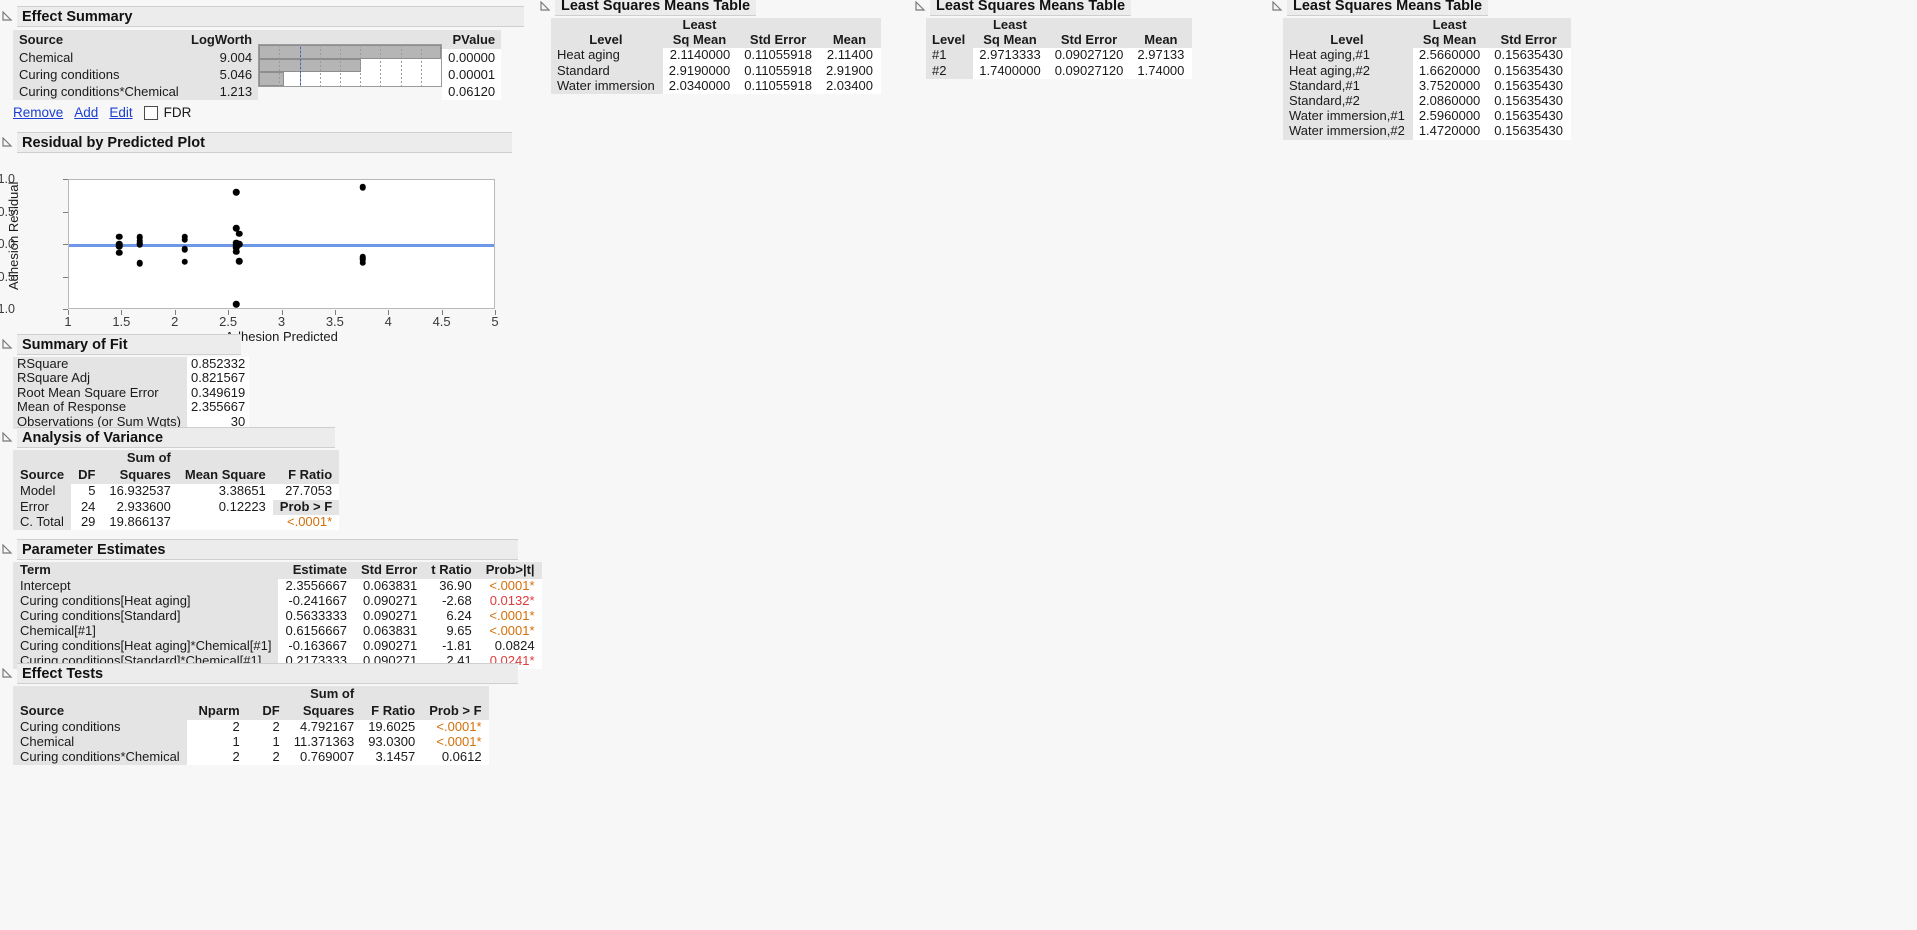 Image resolution: width=1917 pixels, height=930 pixels. I want to click on cell-df: 5, so click(87, 492).